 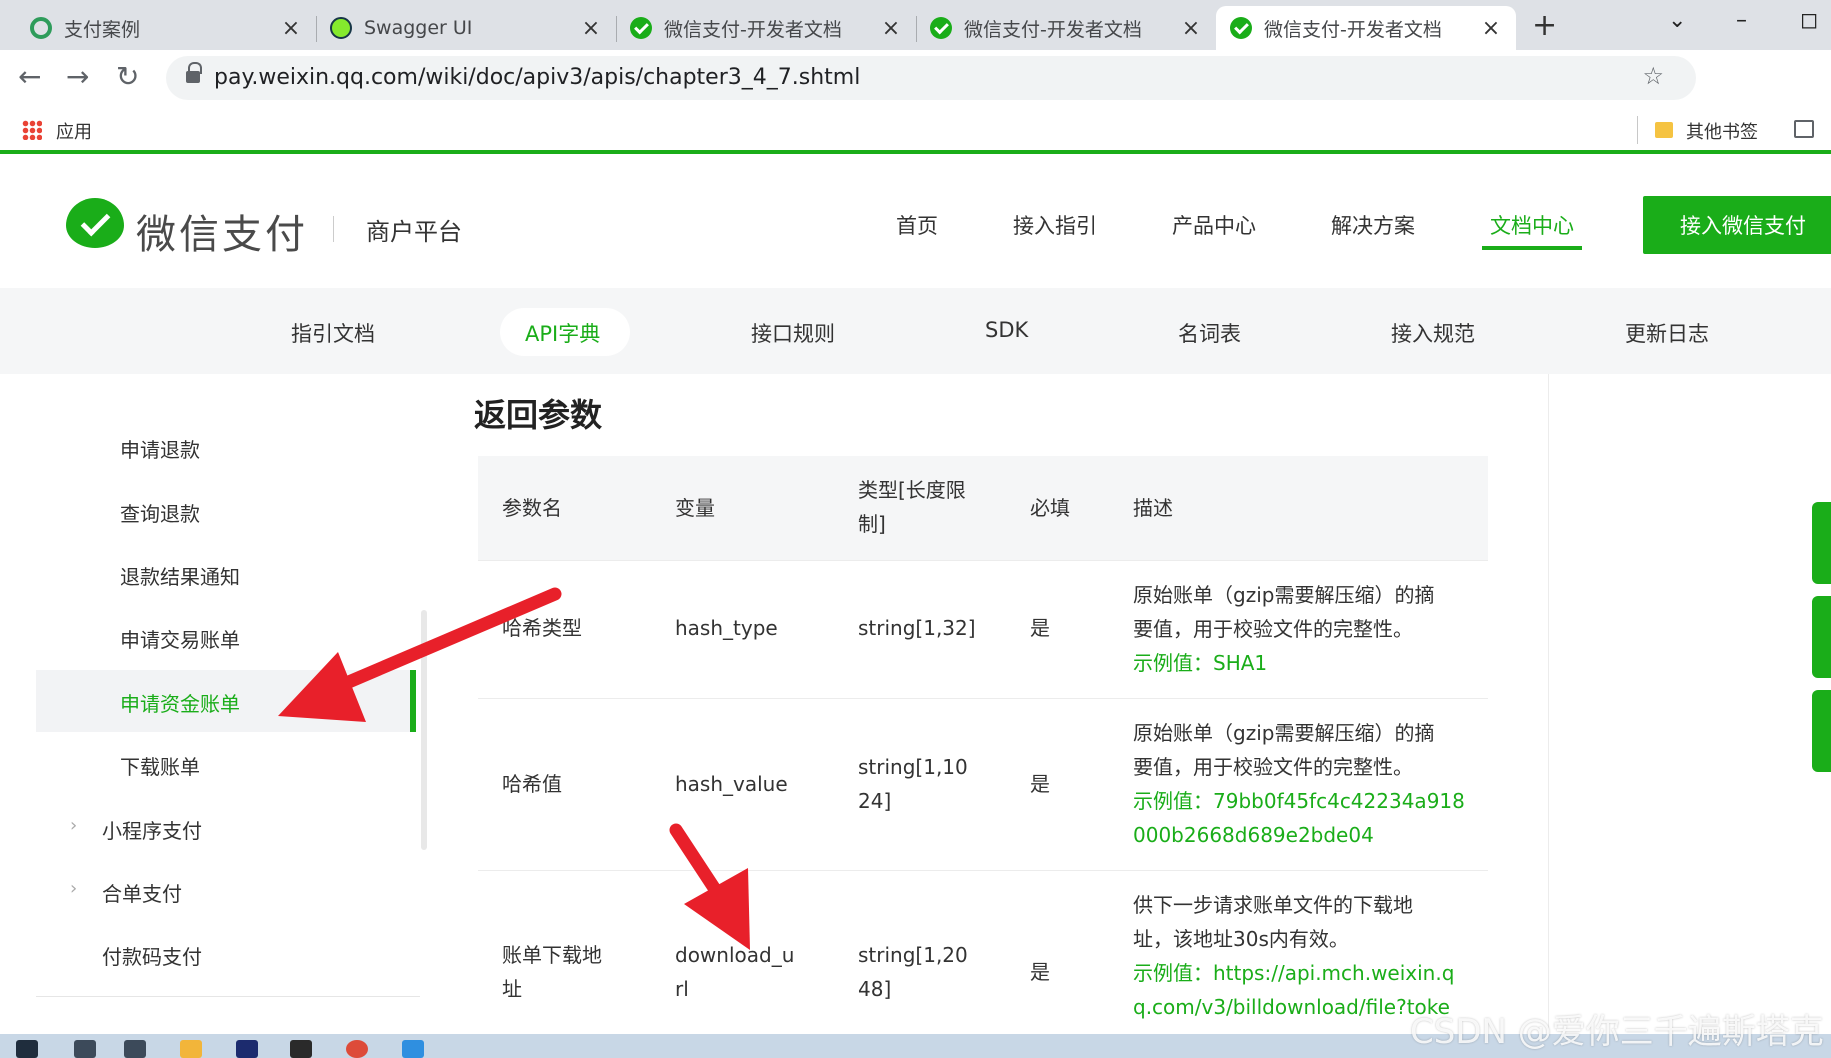 I want to click on nav-docs: 文档中心, so click(x=1532, y=225).